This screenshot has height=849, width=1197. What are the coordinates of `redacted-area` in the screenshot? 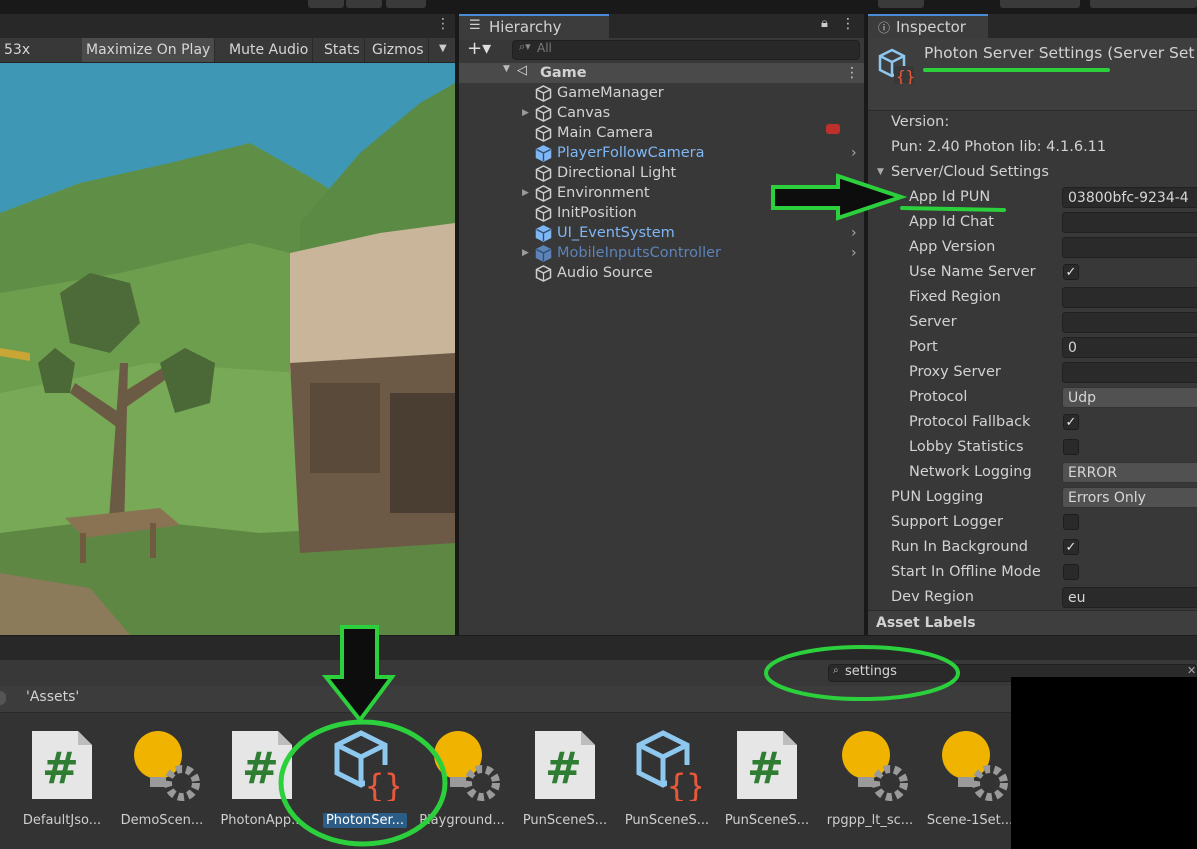 It's located at (1104, 763).